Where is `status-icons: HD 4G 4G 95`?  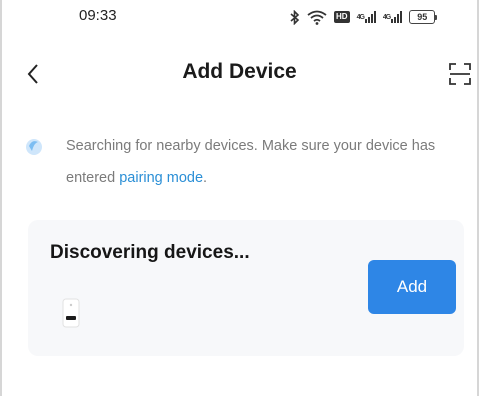
status-icons: HD 4G 4G 95 is located at coordinates (364, 17).